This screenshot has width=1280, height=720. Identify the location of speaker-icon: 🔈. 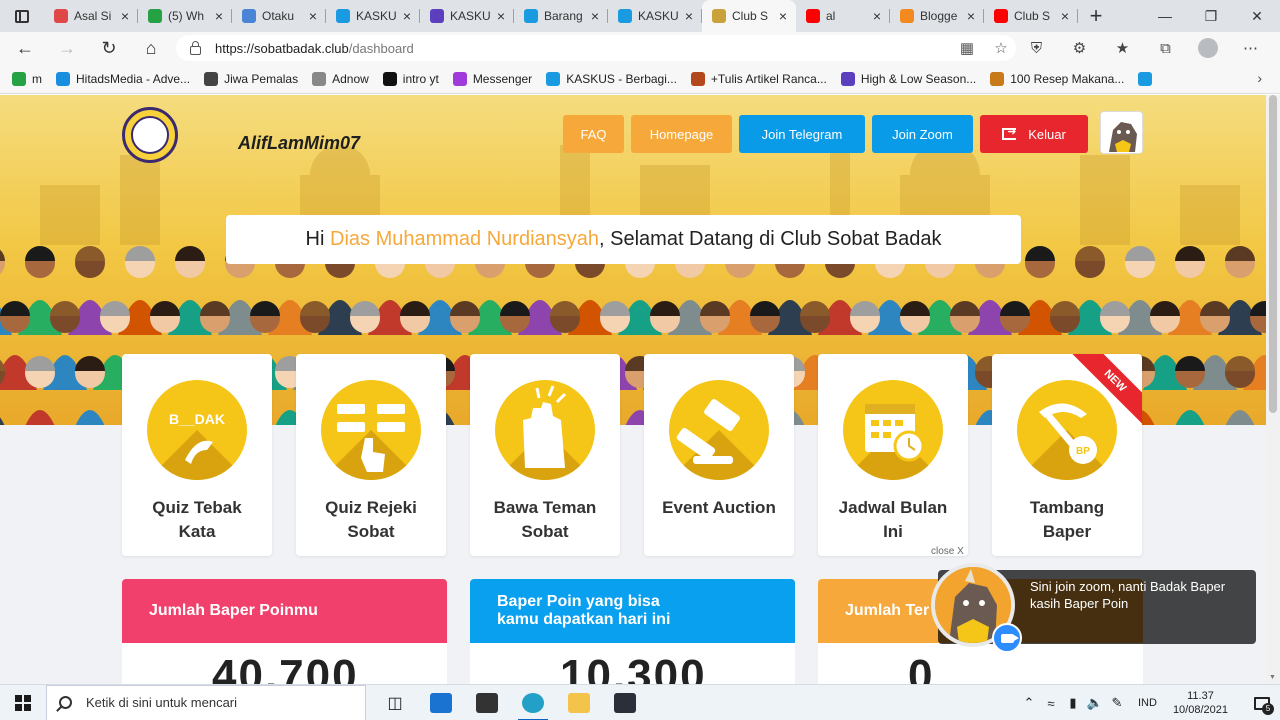
(1095, 703).